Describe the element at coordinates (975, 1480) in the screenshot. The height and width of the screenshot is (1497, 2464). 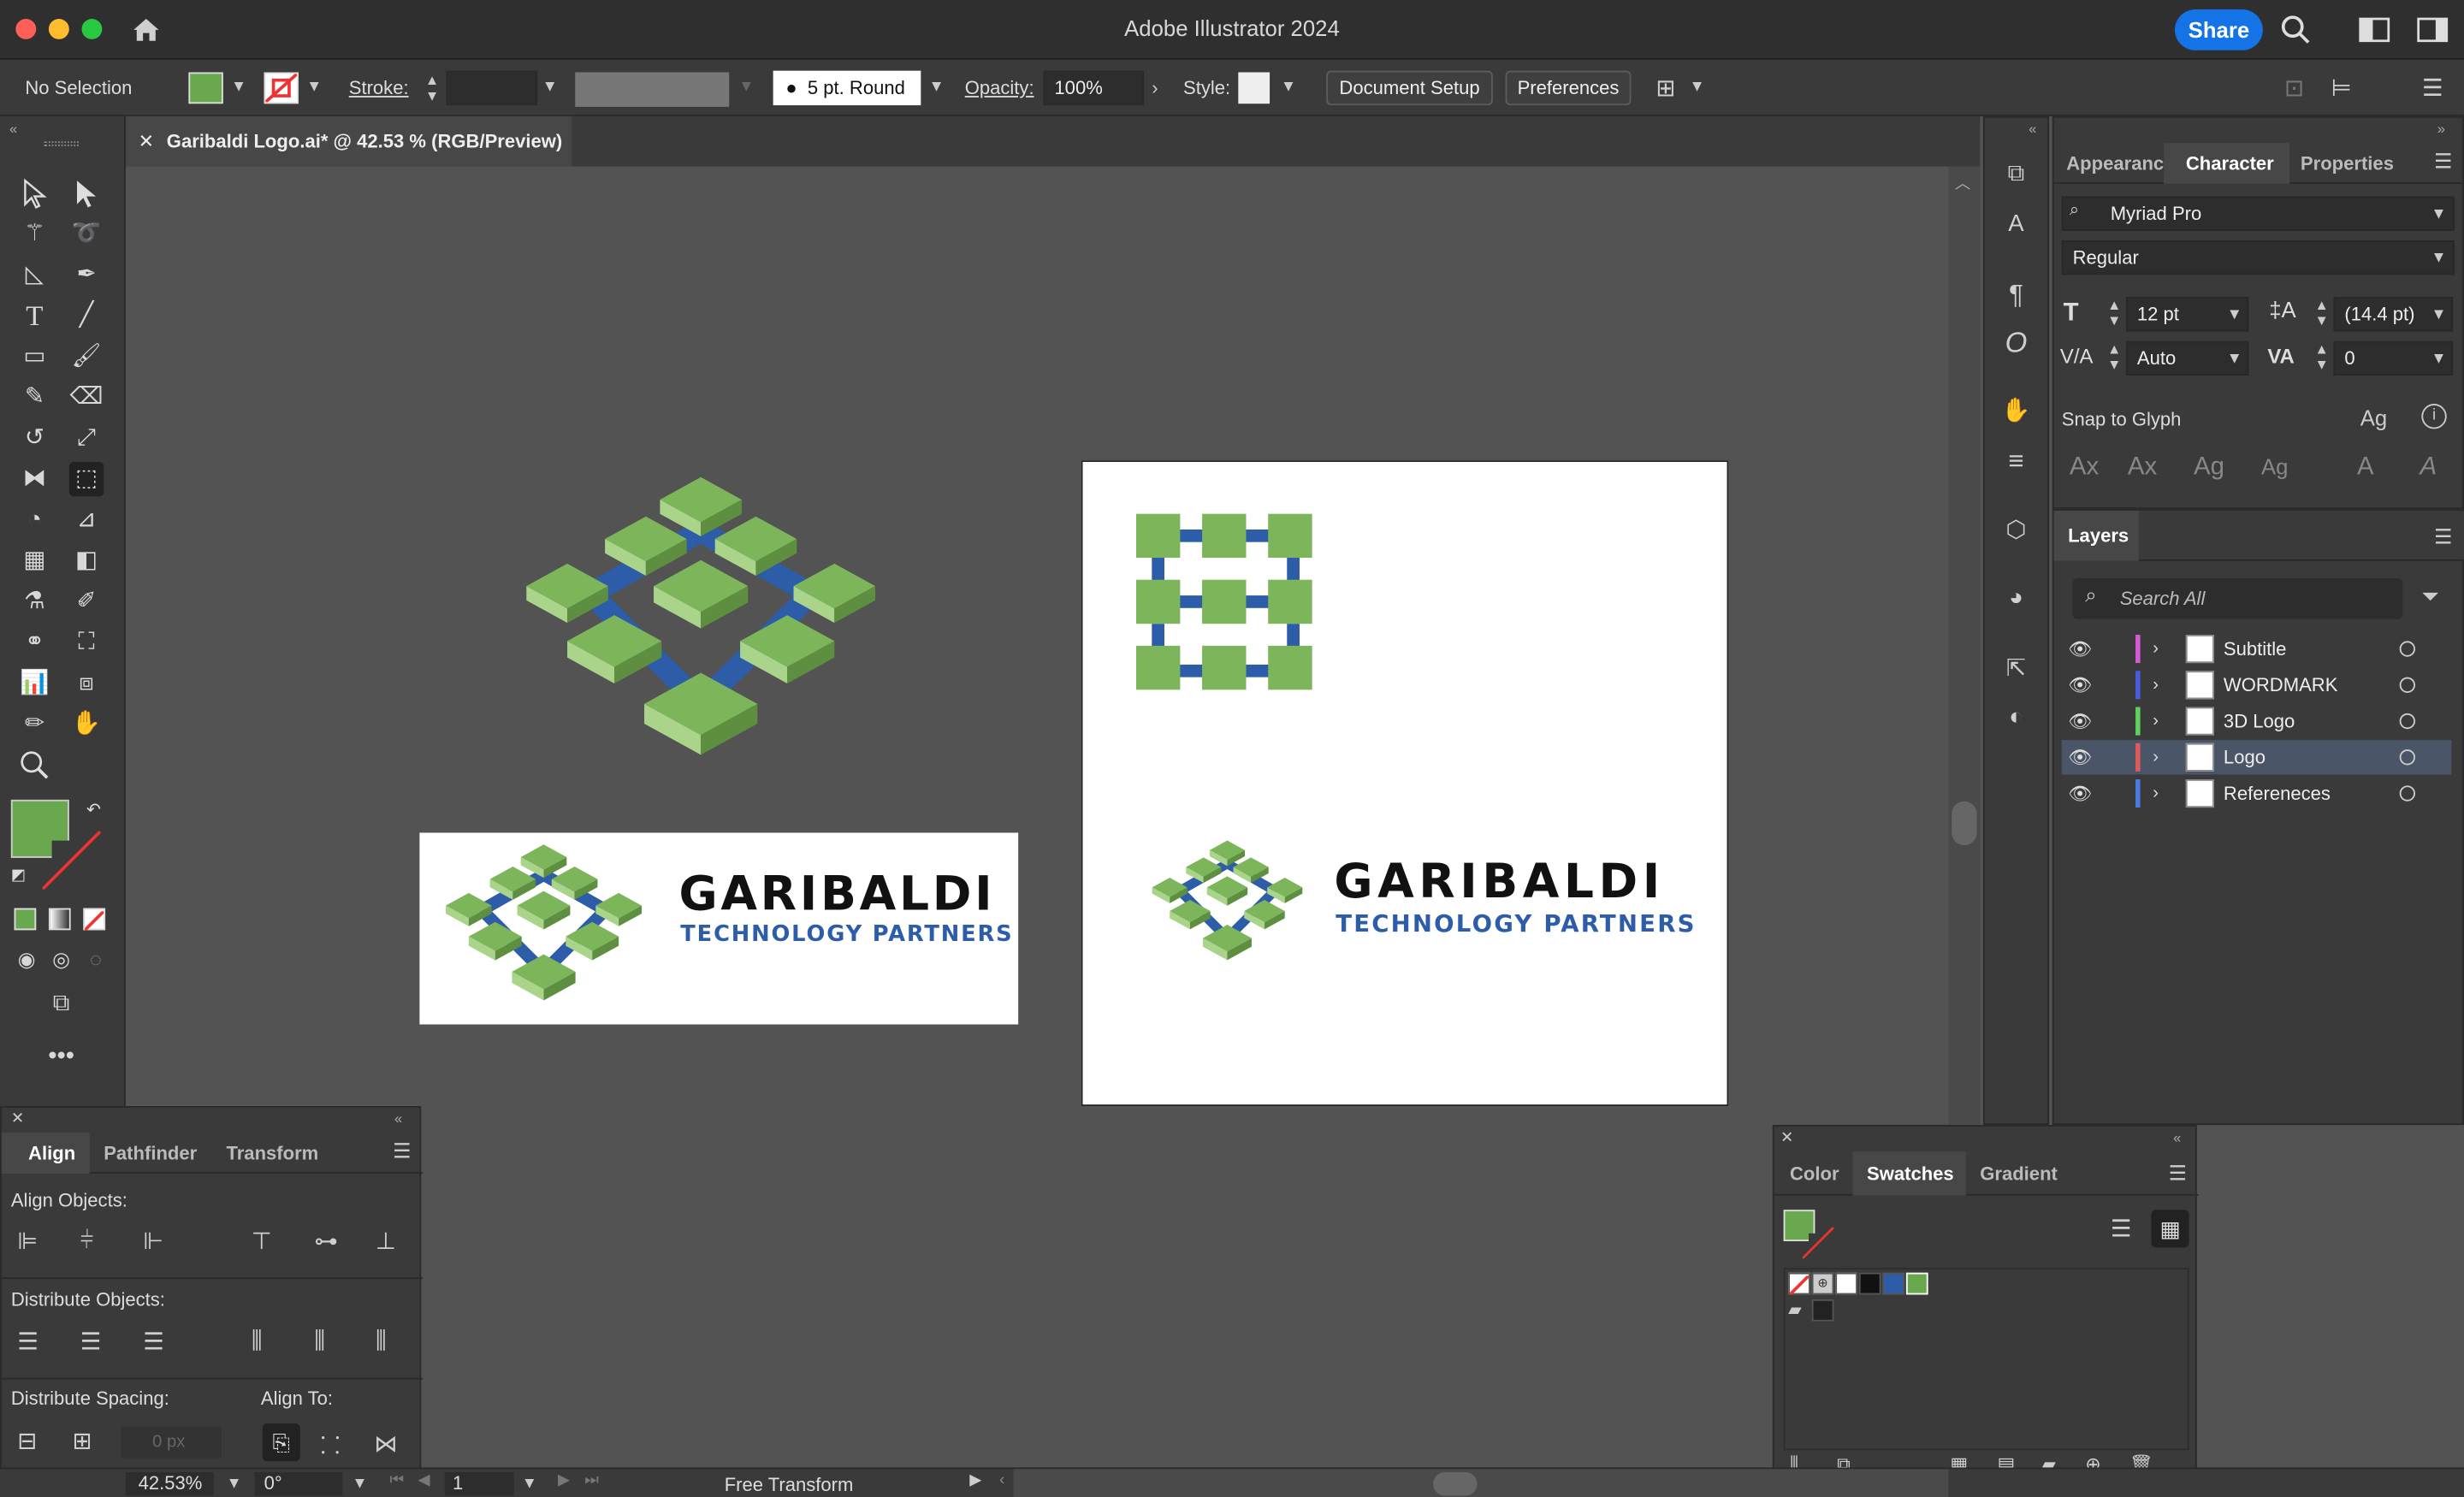
I see `status-menu-icon: ▶` at that location.